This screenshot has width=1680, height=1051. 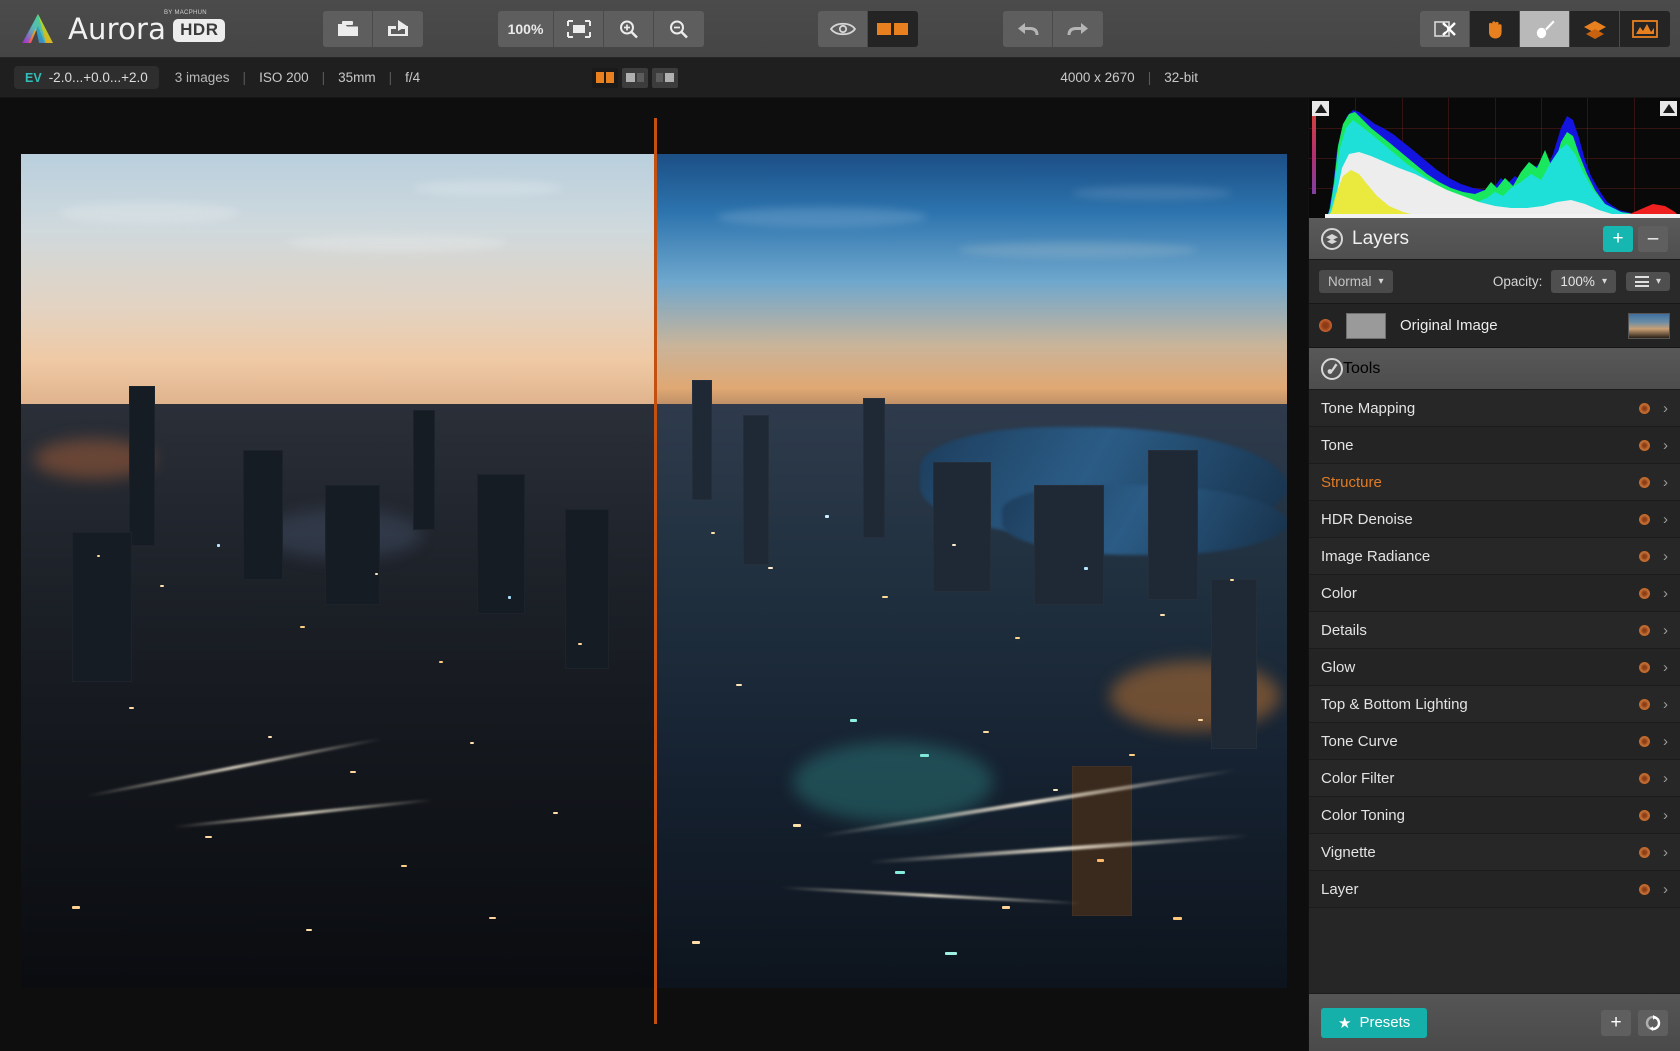 I want to click on aurora-logo-icon, so click(x=38, y=29).